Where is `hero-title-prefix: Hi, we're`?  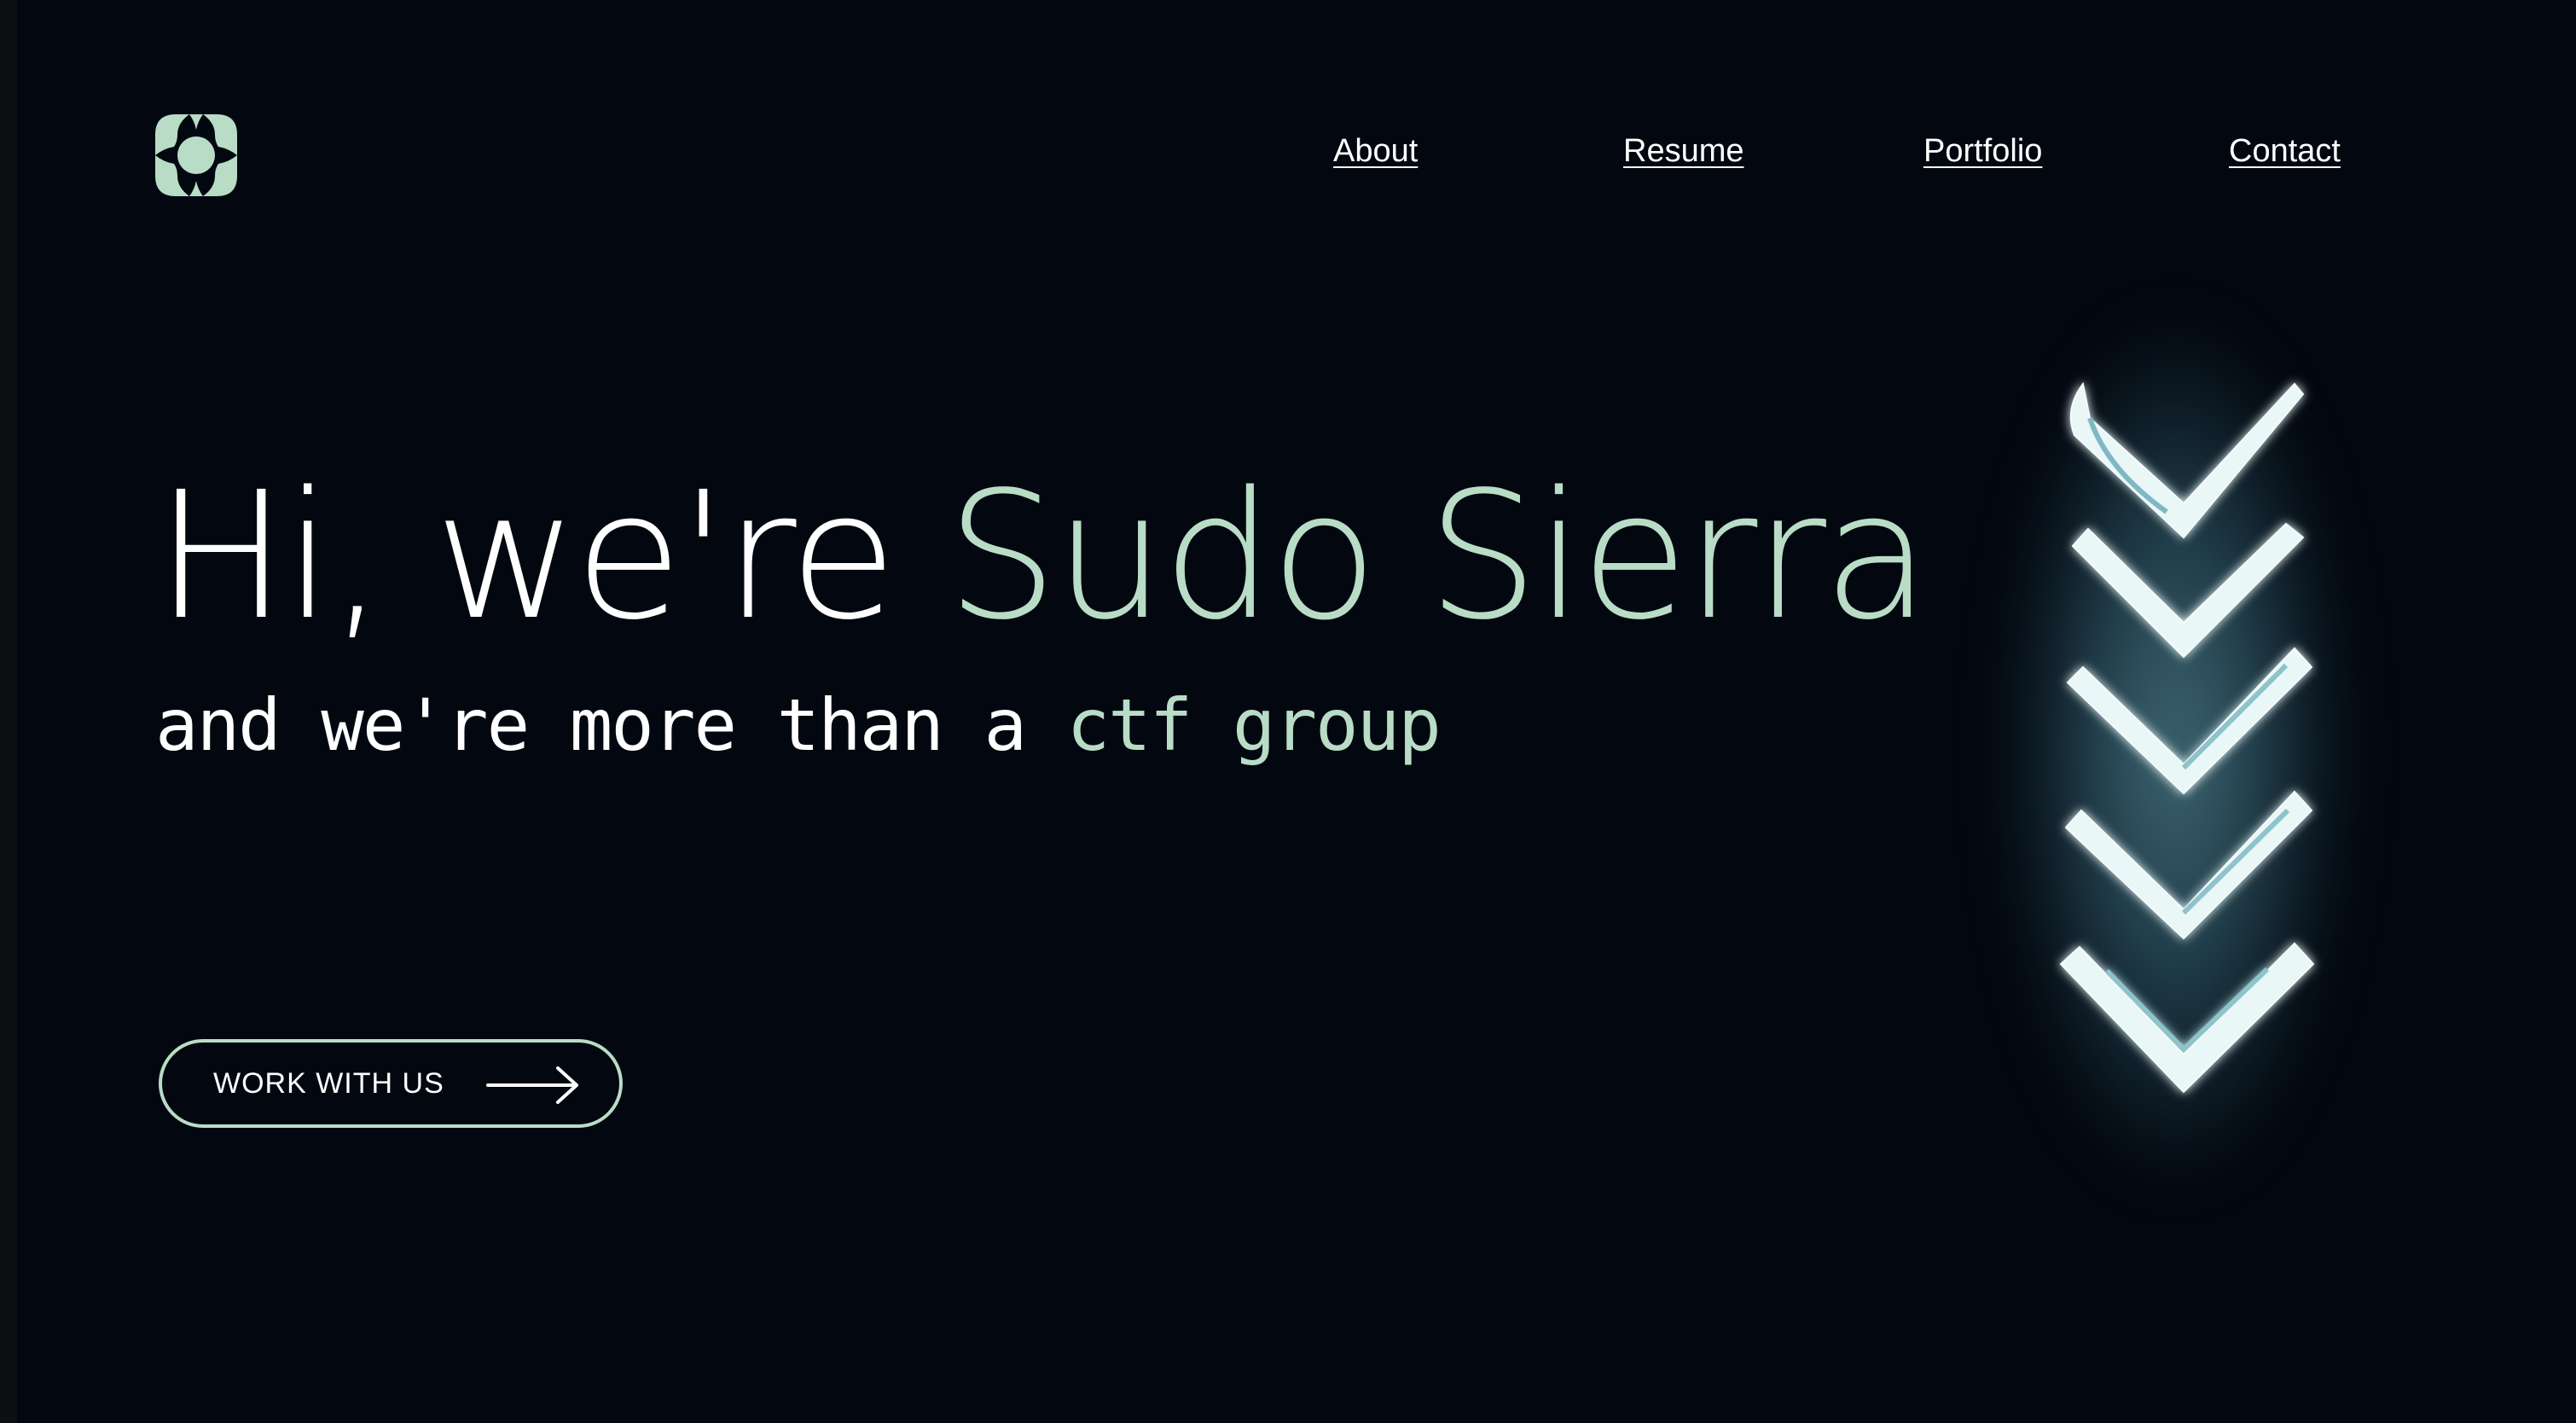
hero-title-prefix: Hi, we're is located at coordinates (526, 556).